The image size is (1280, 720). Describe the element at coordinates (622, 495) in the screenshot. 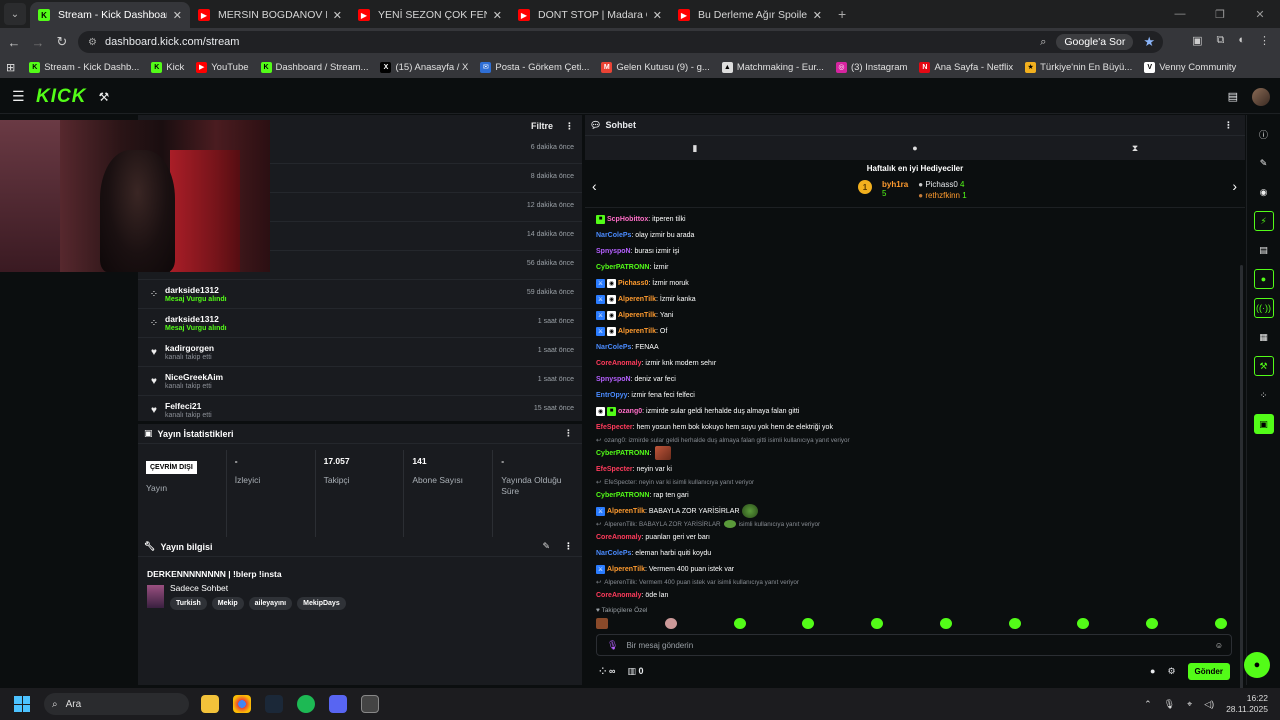

I see `chat-username: CyberPATRONN` at that location.